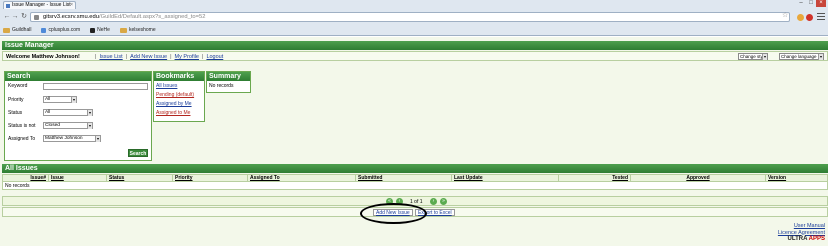 The width and height of the screenshot is (828, 246). What do you see at coordinates (801, 232) in the screenshot?
I see `footer: User Manual Licence Agreement ULTRA APPS` at bounding box center [801, 232].